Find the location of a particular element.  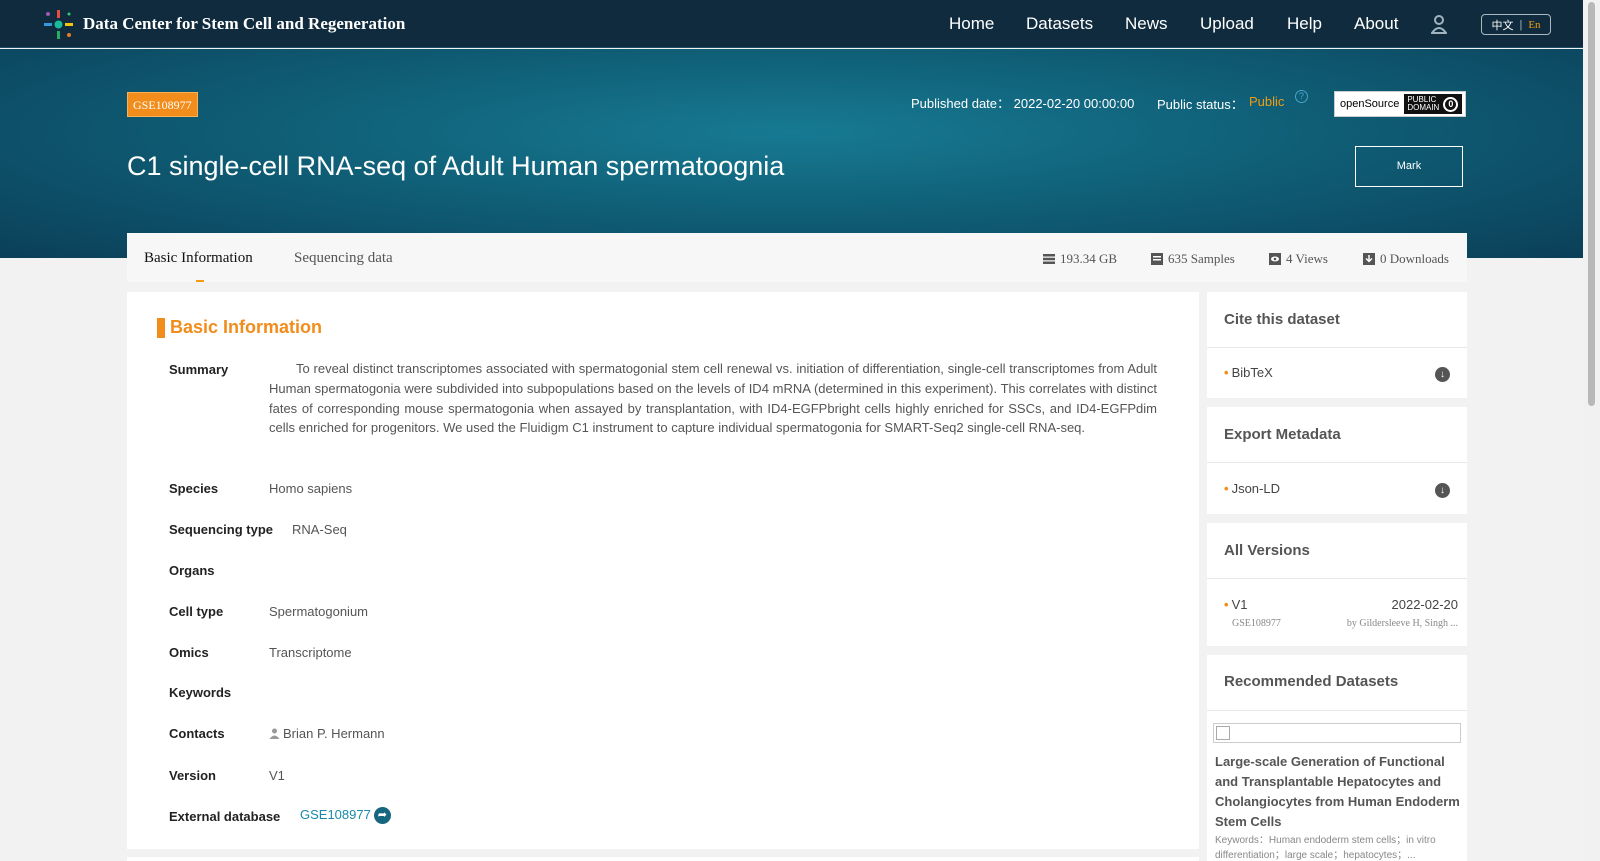

stat-size: 193.34 GB is located at coordinates (1080, 259).